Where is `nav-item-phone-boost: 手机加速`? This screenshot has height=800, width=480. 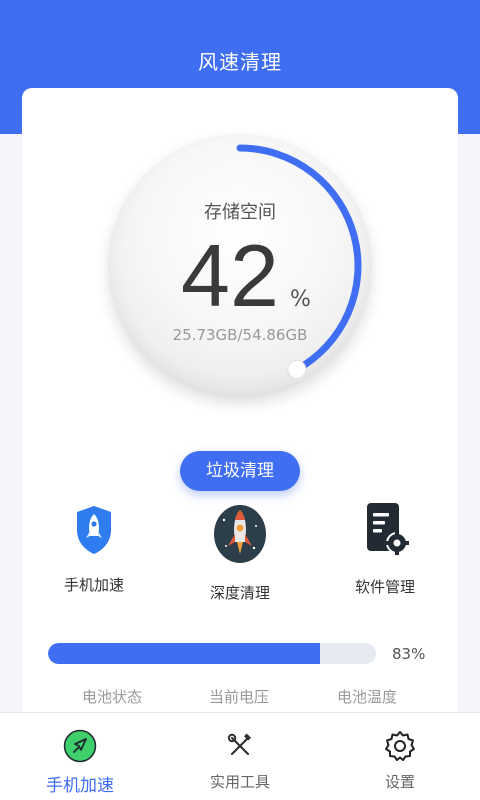
nav-item-phone-boost: 手机加速 is located at coordinates (80, 762).